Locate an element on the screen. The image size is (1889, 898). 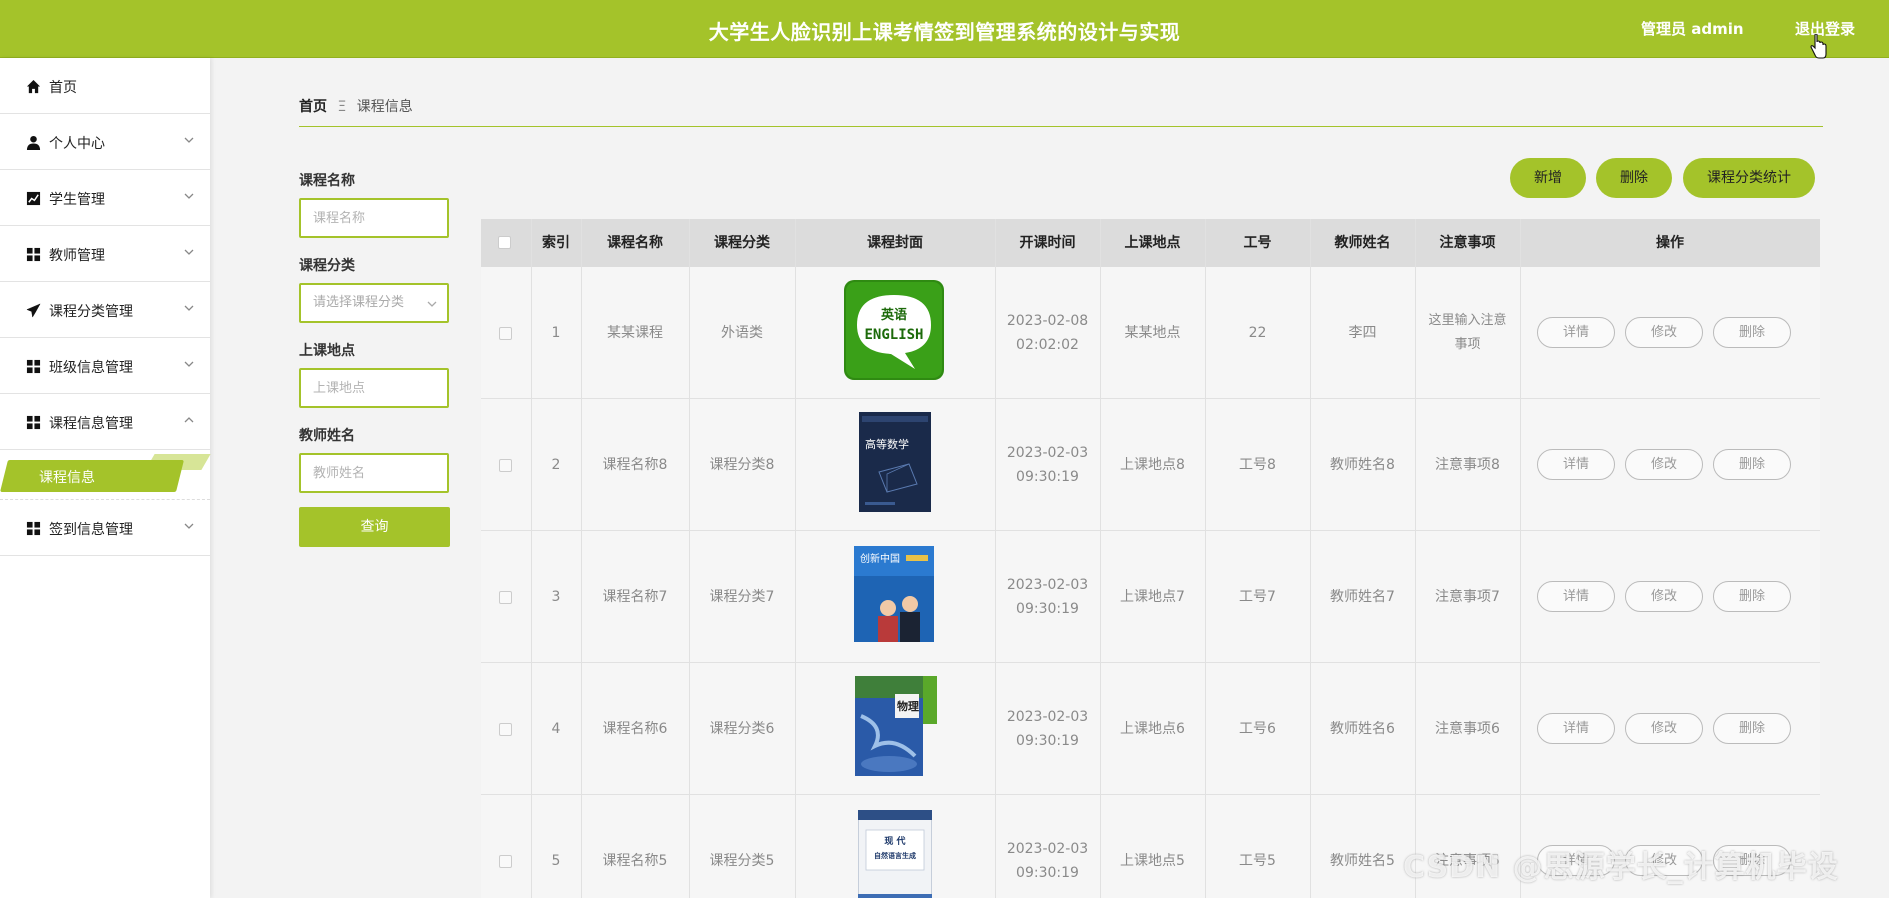
sidebar-item-checkin-management: 签到信息管理 is located at coordinates (105, 528).